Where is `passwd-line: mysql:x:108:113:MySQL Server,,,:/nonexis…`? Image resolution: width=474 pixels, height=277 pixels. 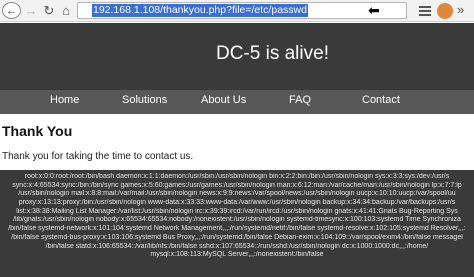 passwd-line: mysql:x:108:113:MySQL Server,,,:/nonexis… is located at coordinates (237, 255).